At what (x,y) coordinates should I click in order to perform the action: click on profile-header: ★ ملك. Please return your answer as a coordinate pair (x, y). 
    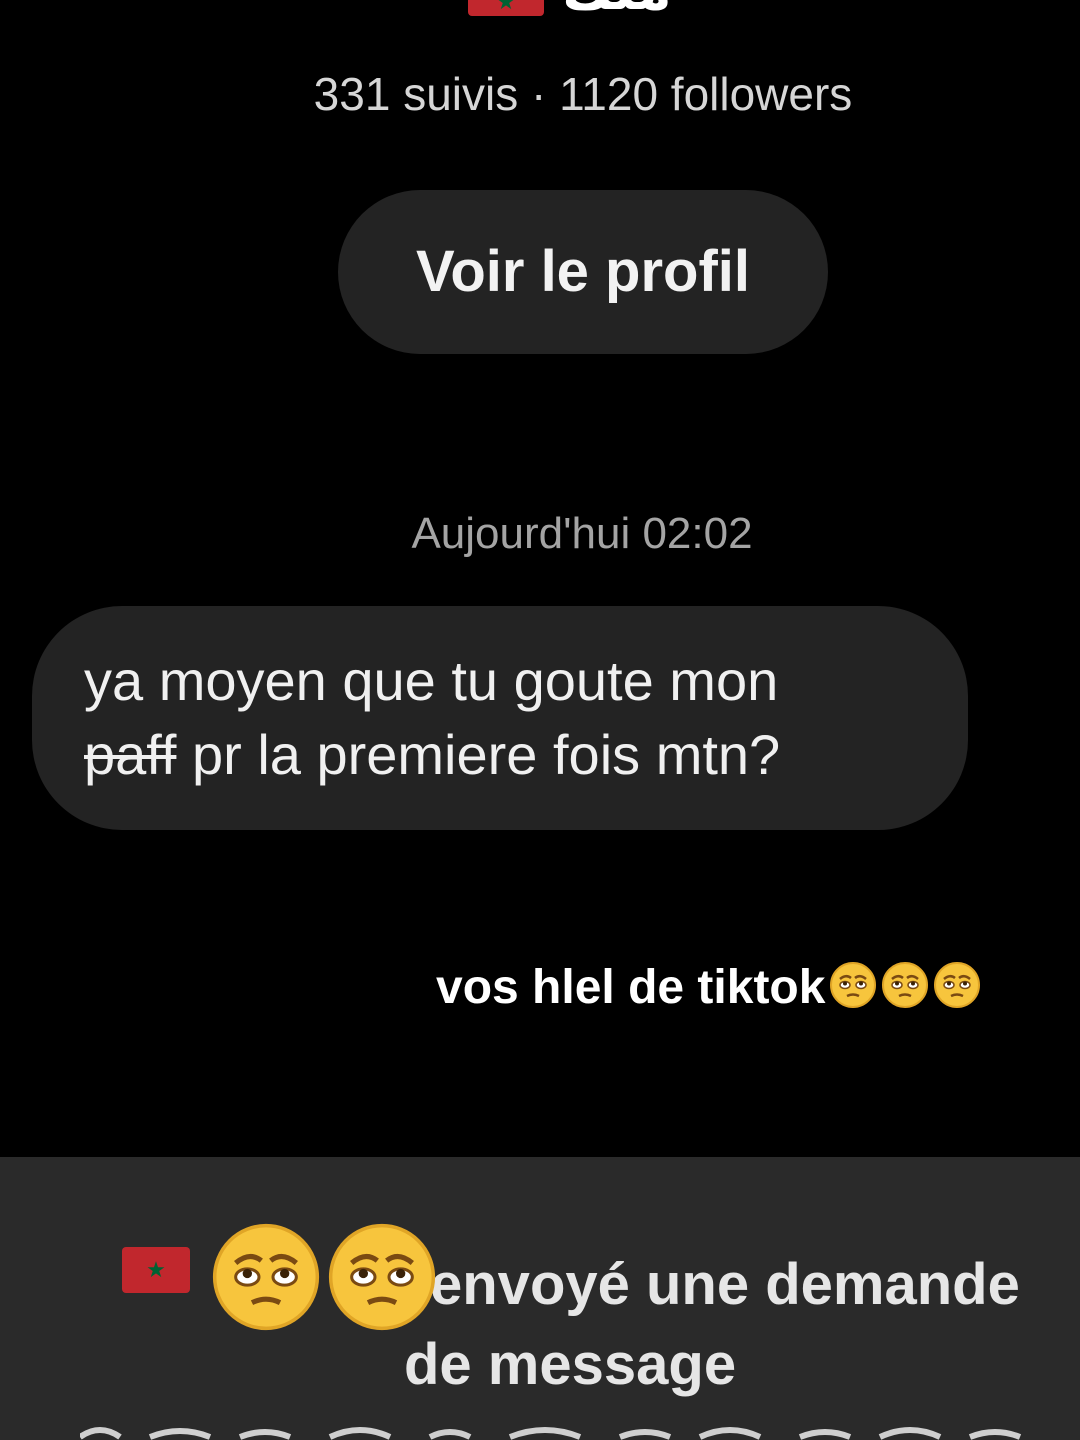
    Looking at the image, I should click on (540, 11).